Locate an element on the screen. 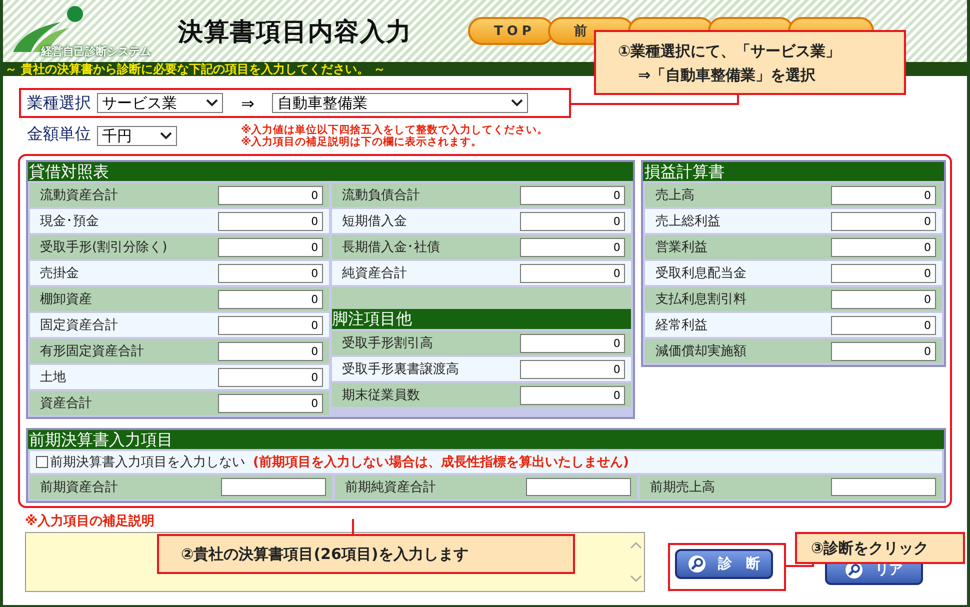  field-label: 受取利息配当金 is located at coordinates (700, 273).